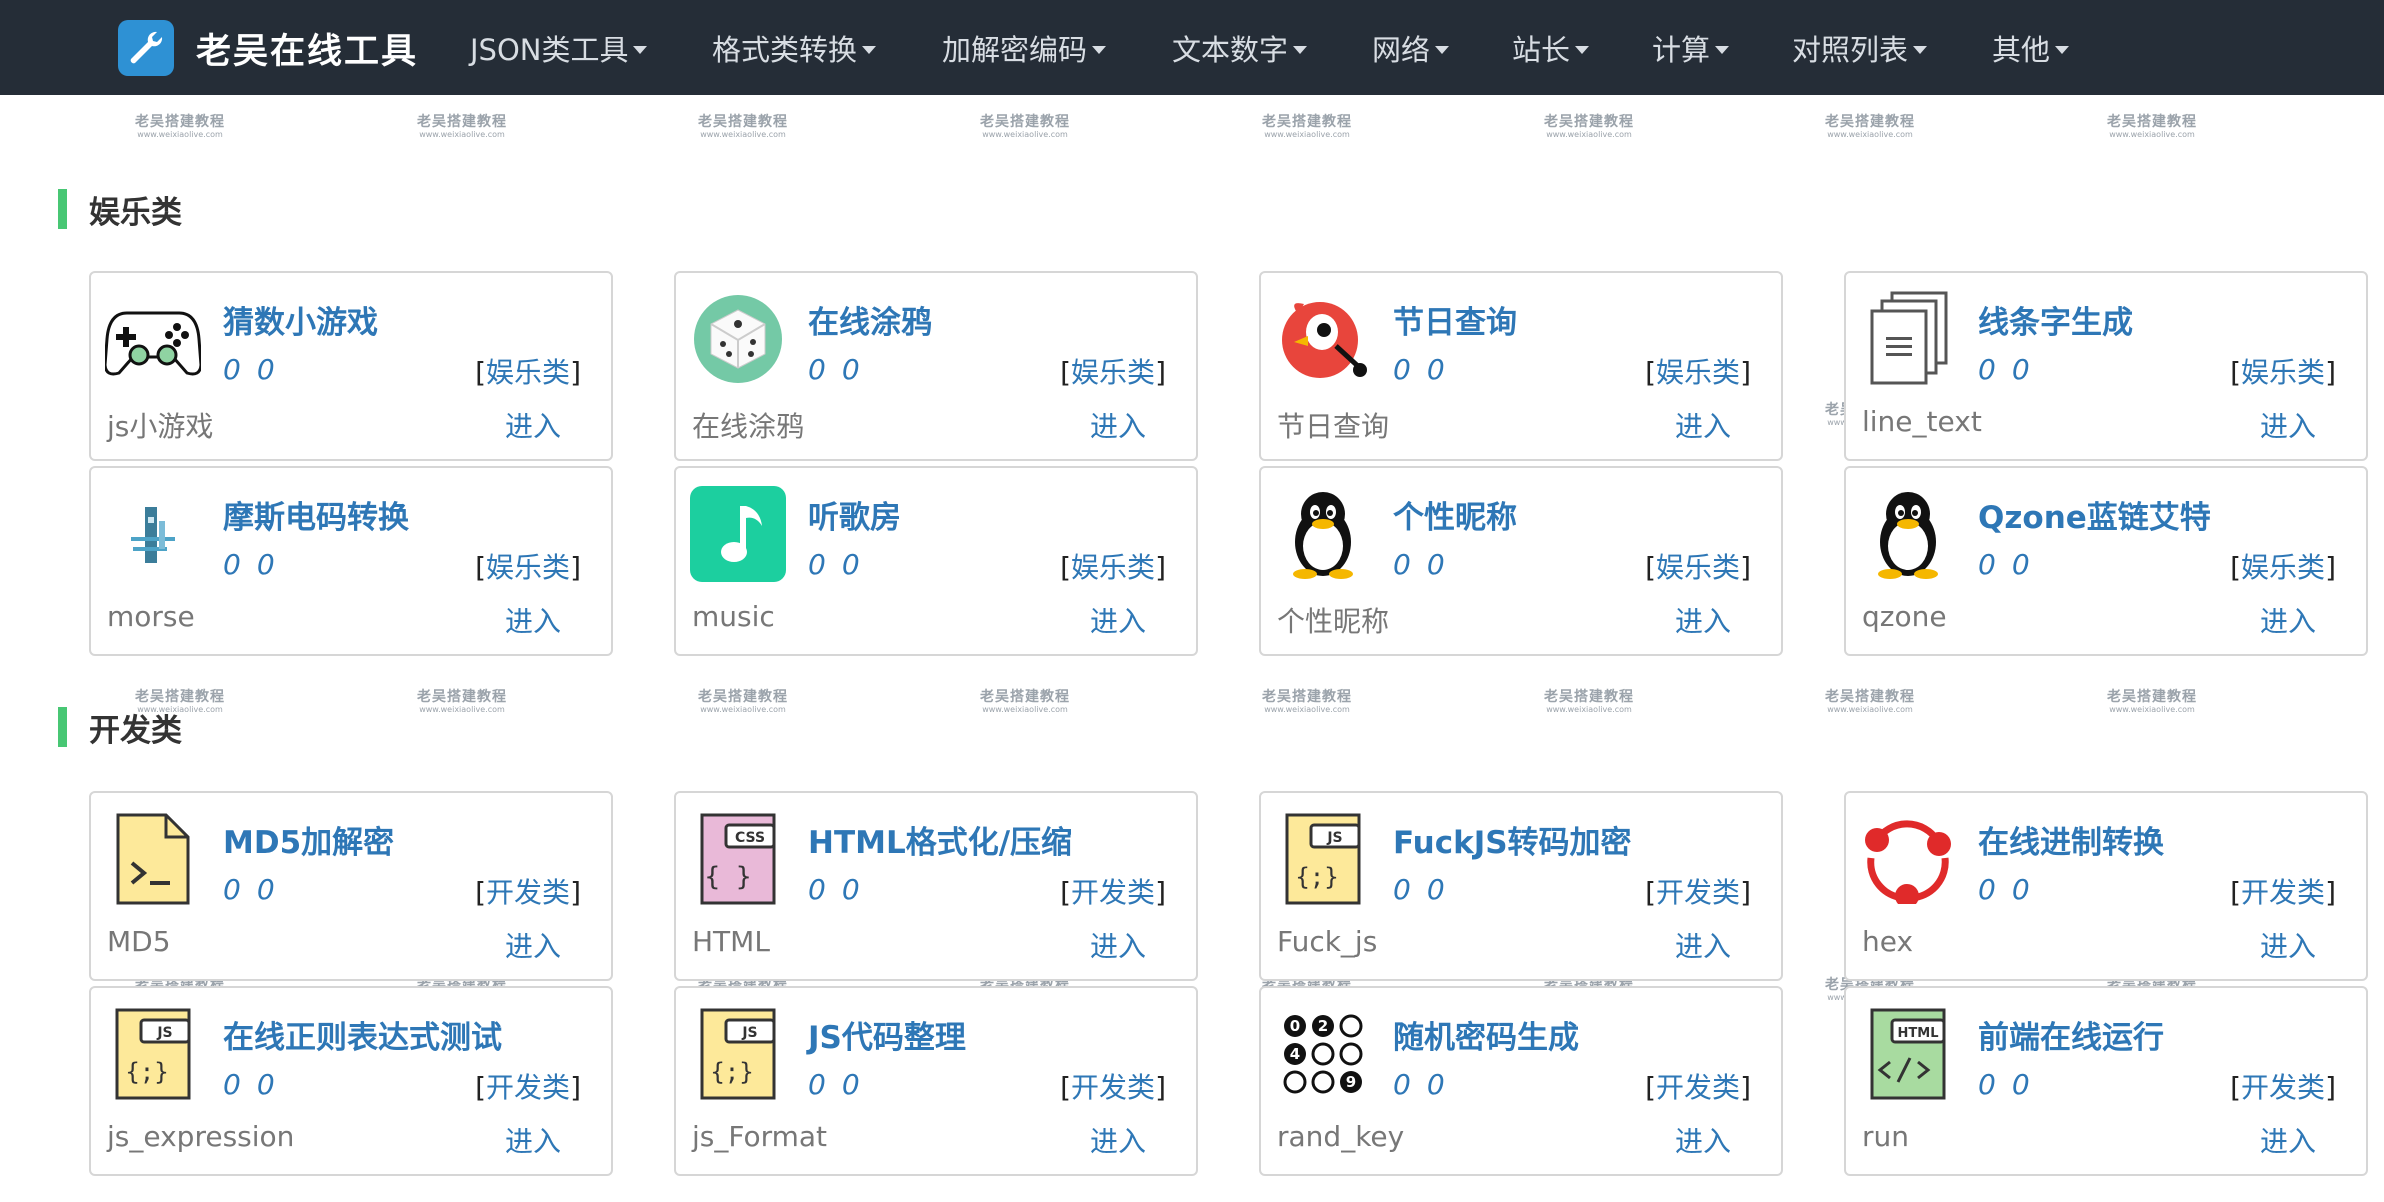 The image size is (2384, 1202). What do you see at coordinates (2106, 366) in the screenshot?
I see `tool-card: 线条字生成 0 0 [娱乐类] line_text 进入` at bounding box center [2106, 366].